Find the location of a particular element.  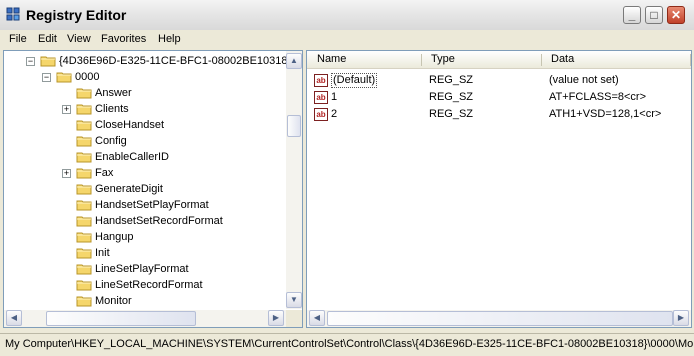

tree-horizontal-scrollbar: ◀ ▶ is located at coordinates (145, 318).